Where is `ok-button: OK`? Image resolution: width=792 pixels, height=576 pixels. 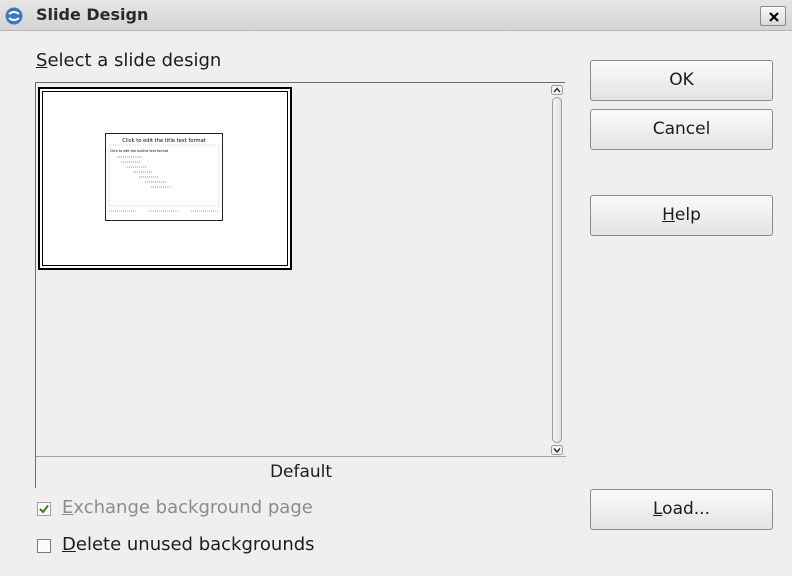
ok-button: OK is located at coordinates (681, 80).